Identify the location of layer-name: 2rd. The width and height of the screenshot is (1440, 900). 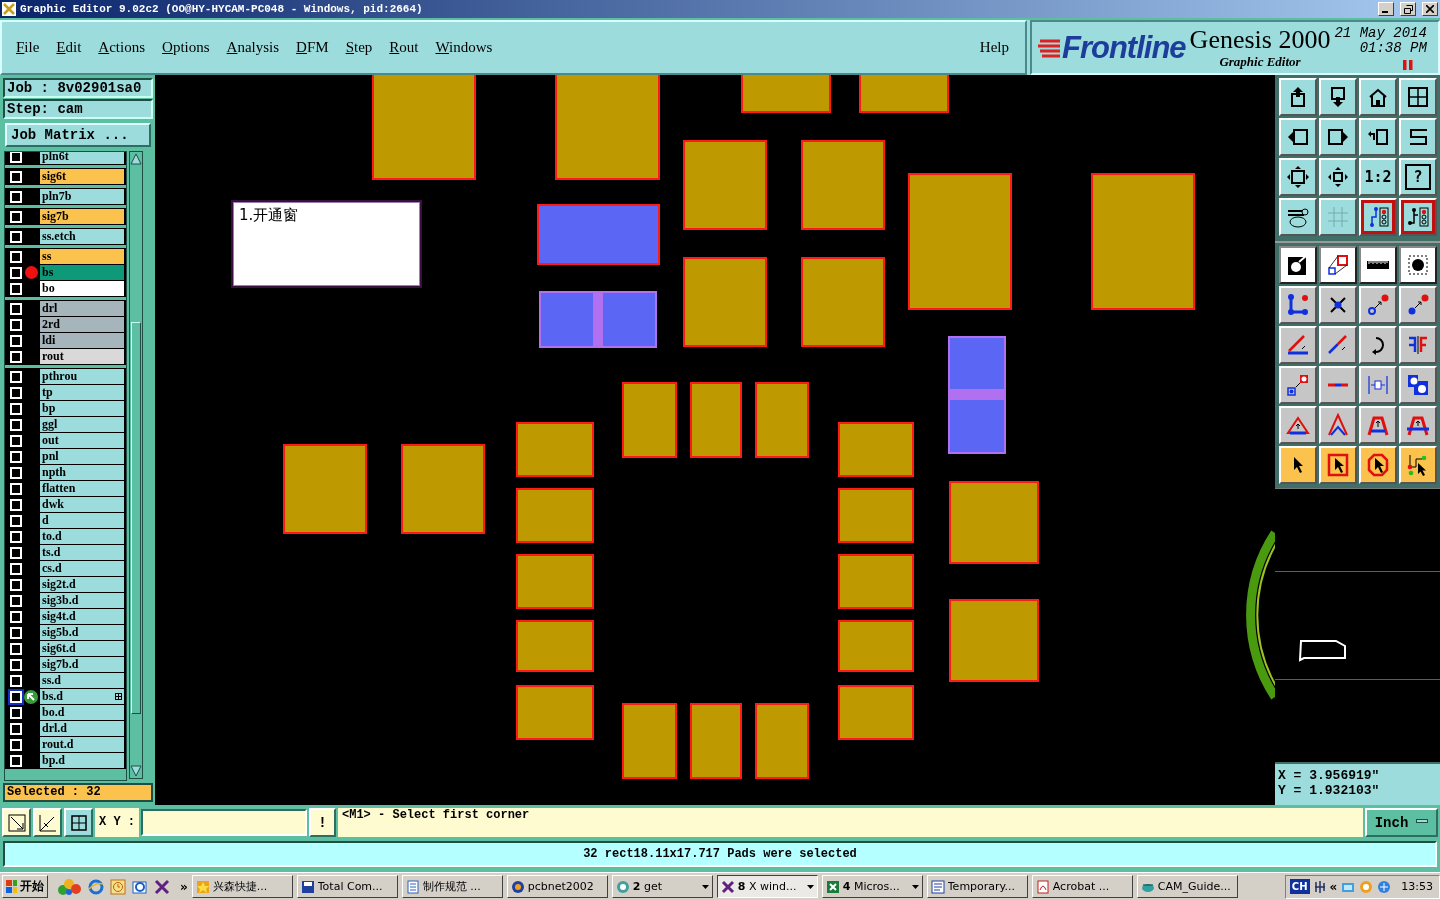
(82, 324).